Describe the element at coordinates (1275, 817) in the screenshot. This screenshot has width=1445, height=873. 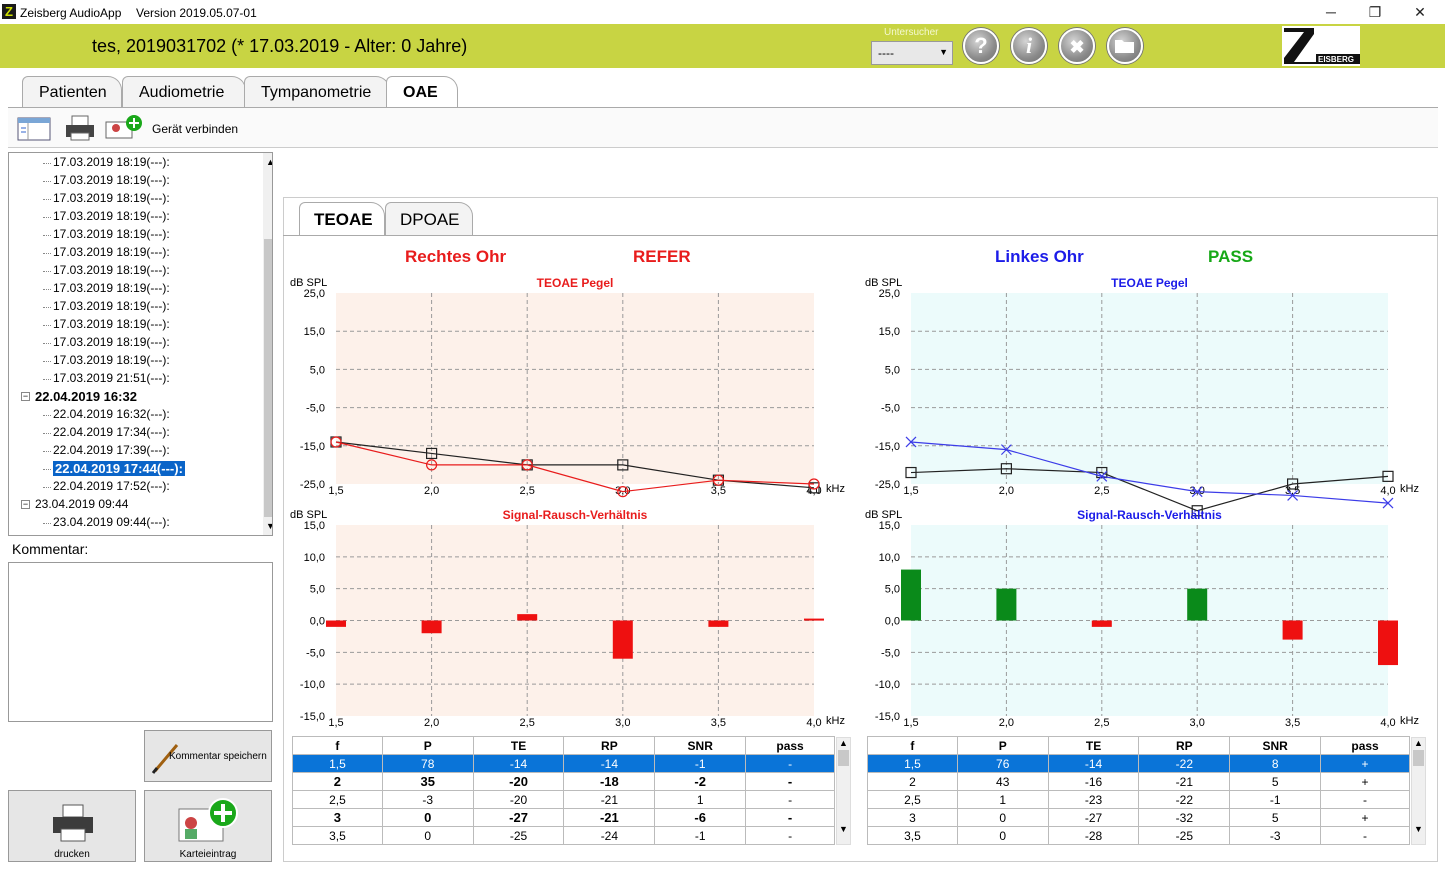
I see `table-cell: 5` at that location.